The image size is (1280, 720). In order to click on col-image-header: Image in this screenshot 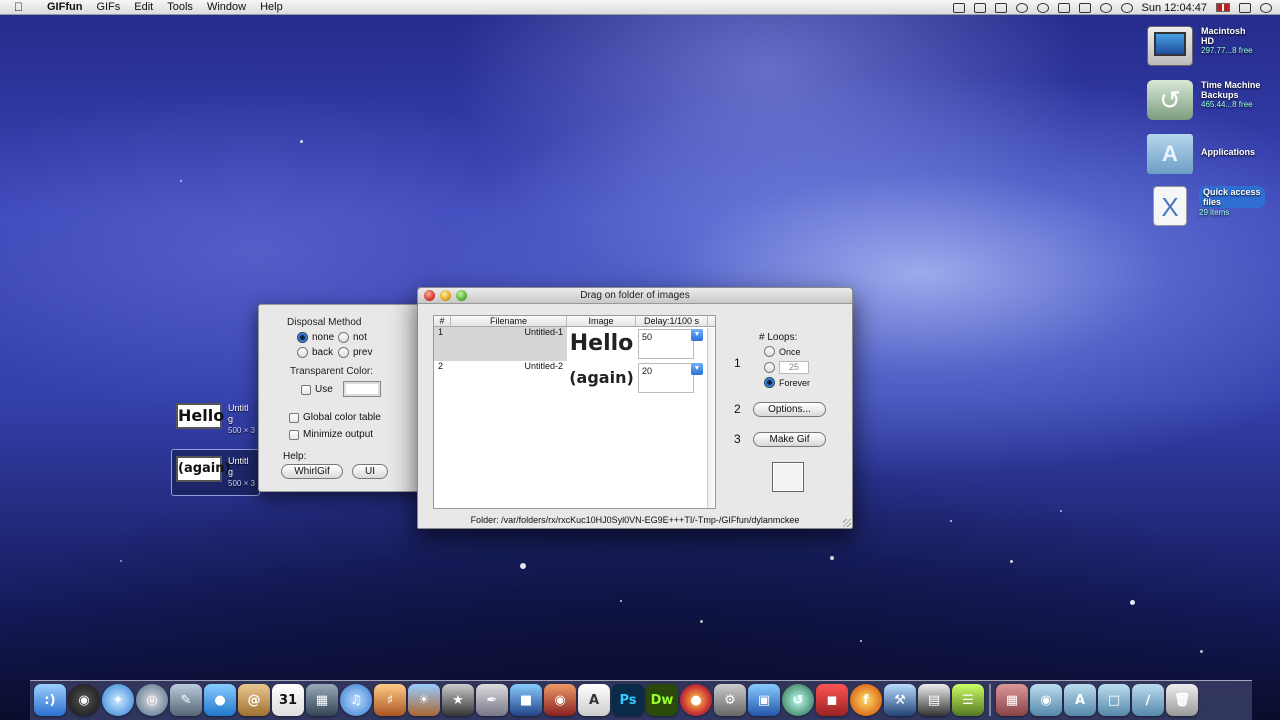, I will do `click(601, 321)`.